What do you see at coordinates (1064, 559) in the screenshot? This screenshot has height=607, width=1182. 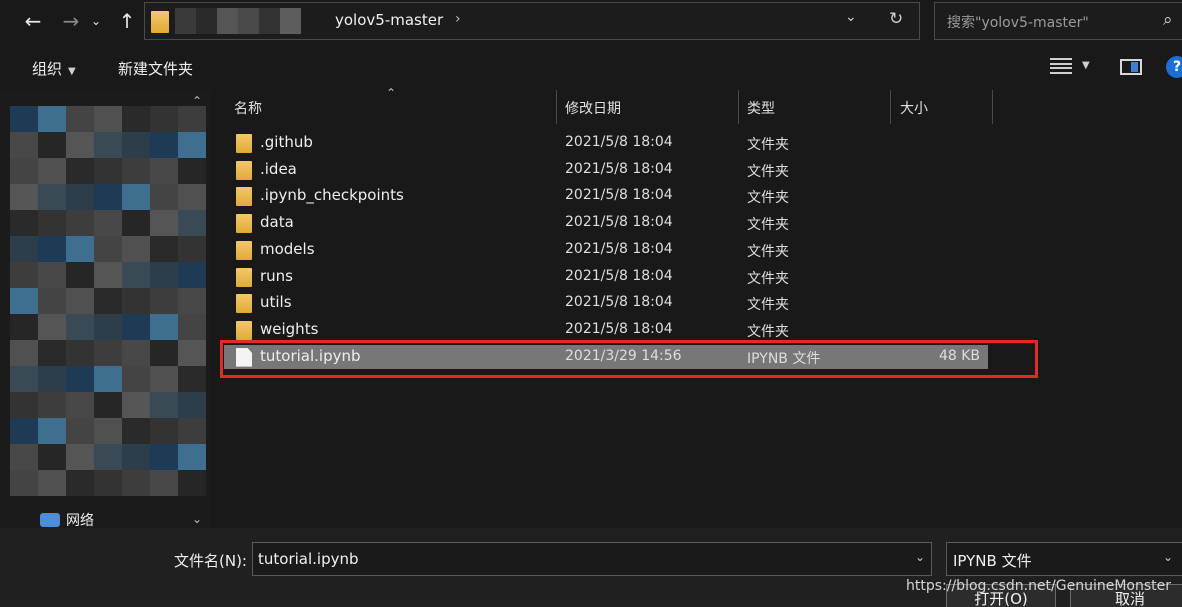 I see `filetype-select: IPYNB 文件 ⌄` at bounding box center [1064, 559].